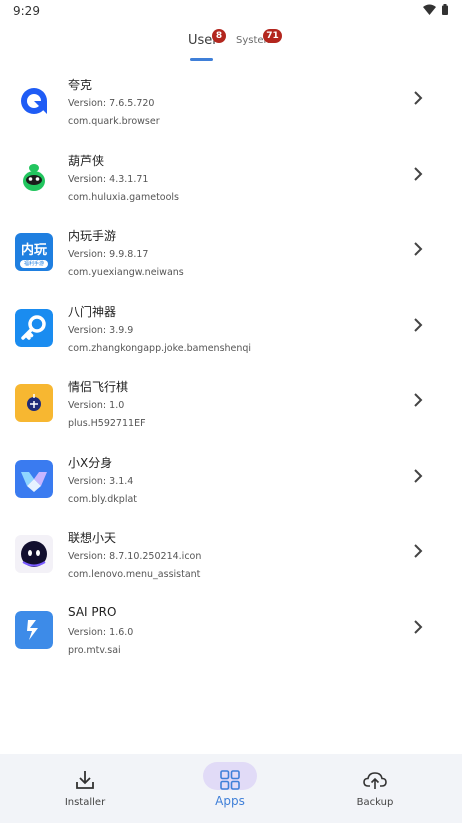 This screenshot has height=823, width=462. I want to click on app-version: Version: 7.6.5.720, so click(111, 103).